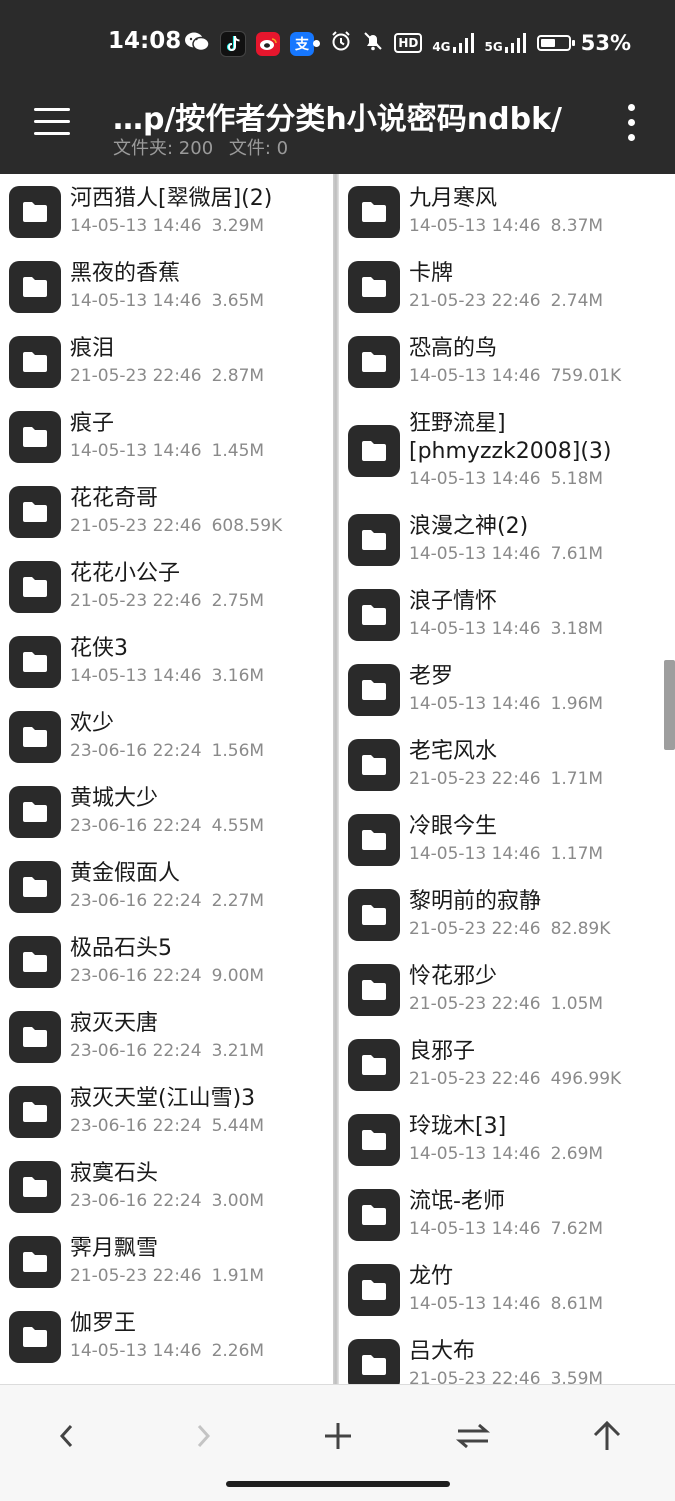  Describe the element at coordinates (317, 43) in the screenshot. I see `dot-icon` at that location.